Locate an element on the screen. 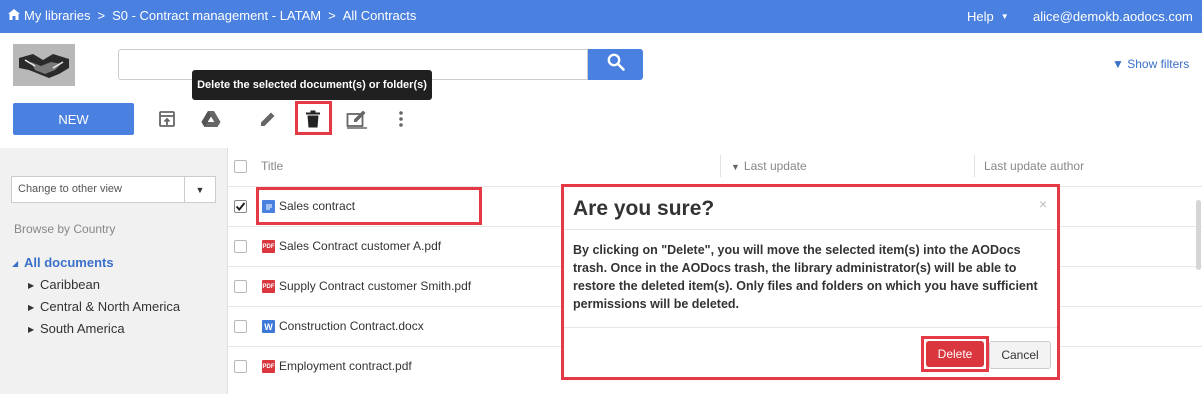 The image size is (1202, 394). close-icon: × is located at coordinates (1043, 204).